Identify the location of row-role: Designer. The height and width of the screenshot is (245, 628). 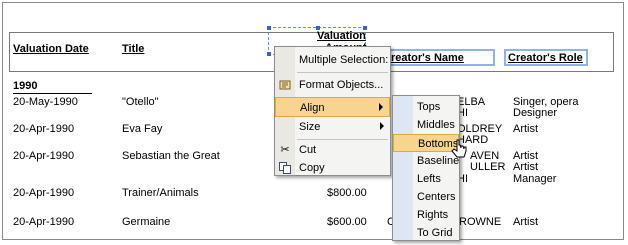
(535, 113).